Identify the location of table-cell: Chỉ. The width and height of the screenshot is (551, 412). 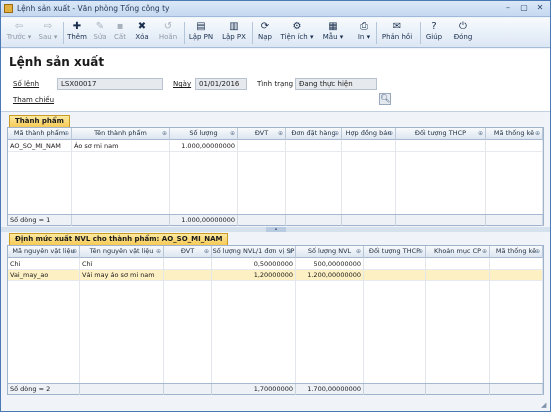
(122, 264).